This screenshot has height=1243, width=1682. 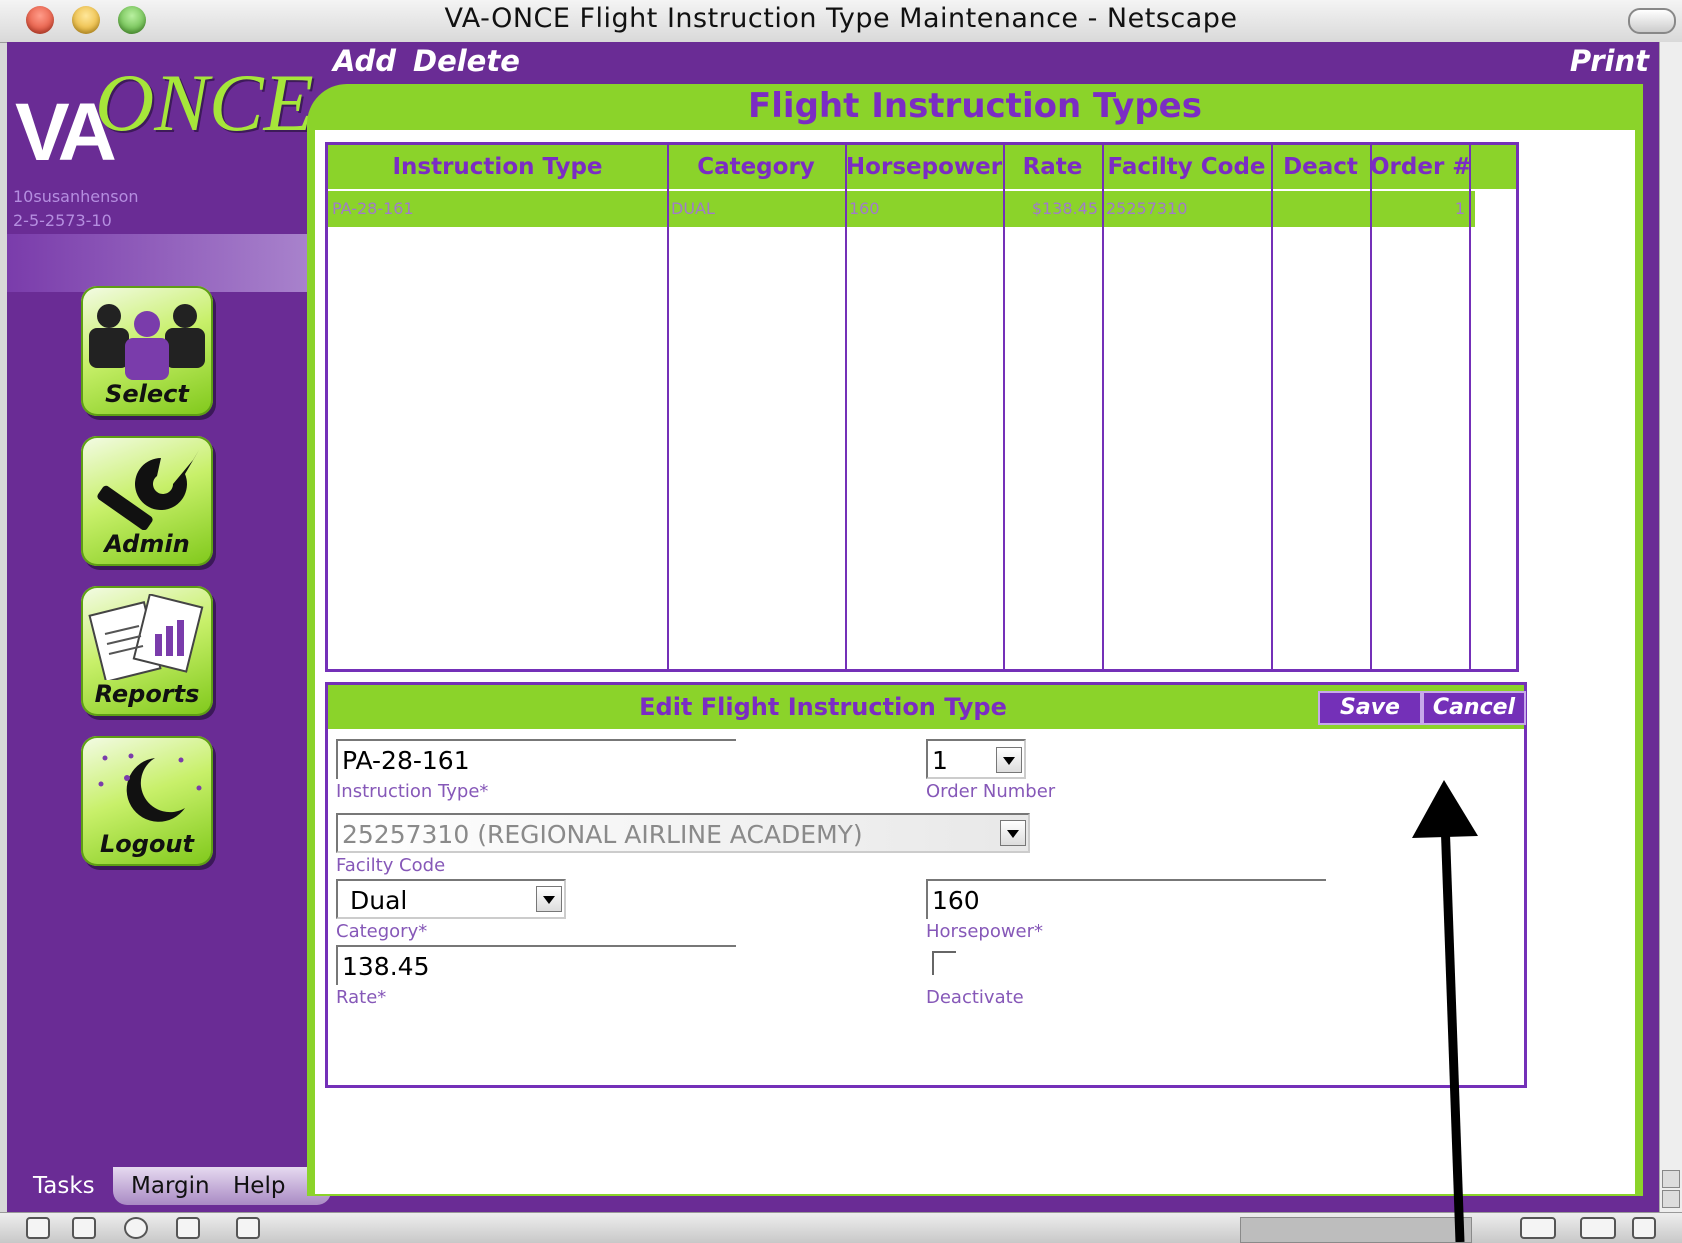 What do you see at coordinates (497, 167) in the screenshot?
I see `header-instruction-type: Instruction Type` at bounding box center [497, 167].